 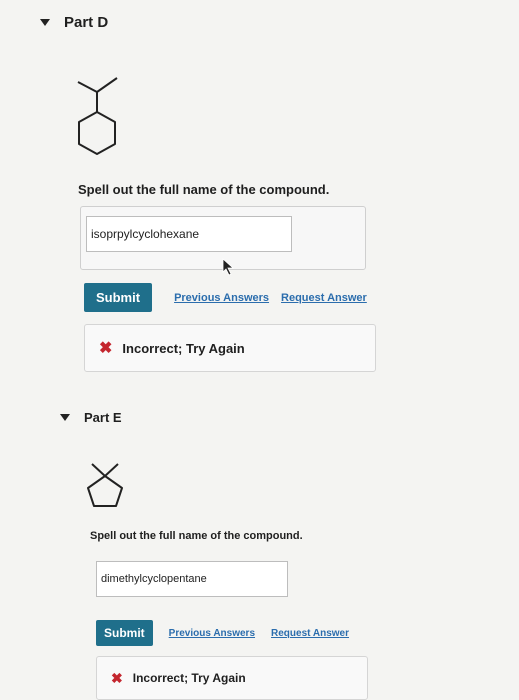 I want to click on part-d-header: Part D, so click(x=74, y=22).